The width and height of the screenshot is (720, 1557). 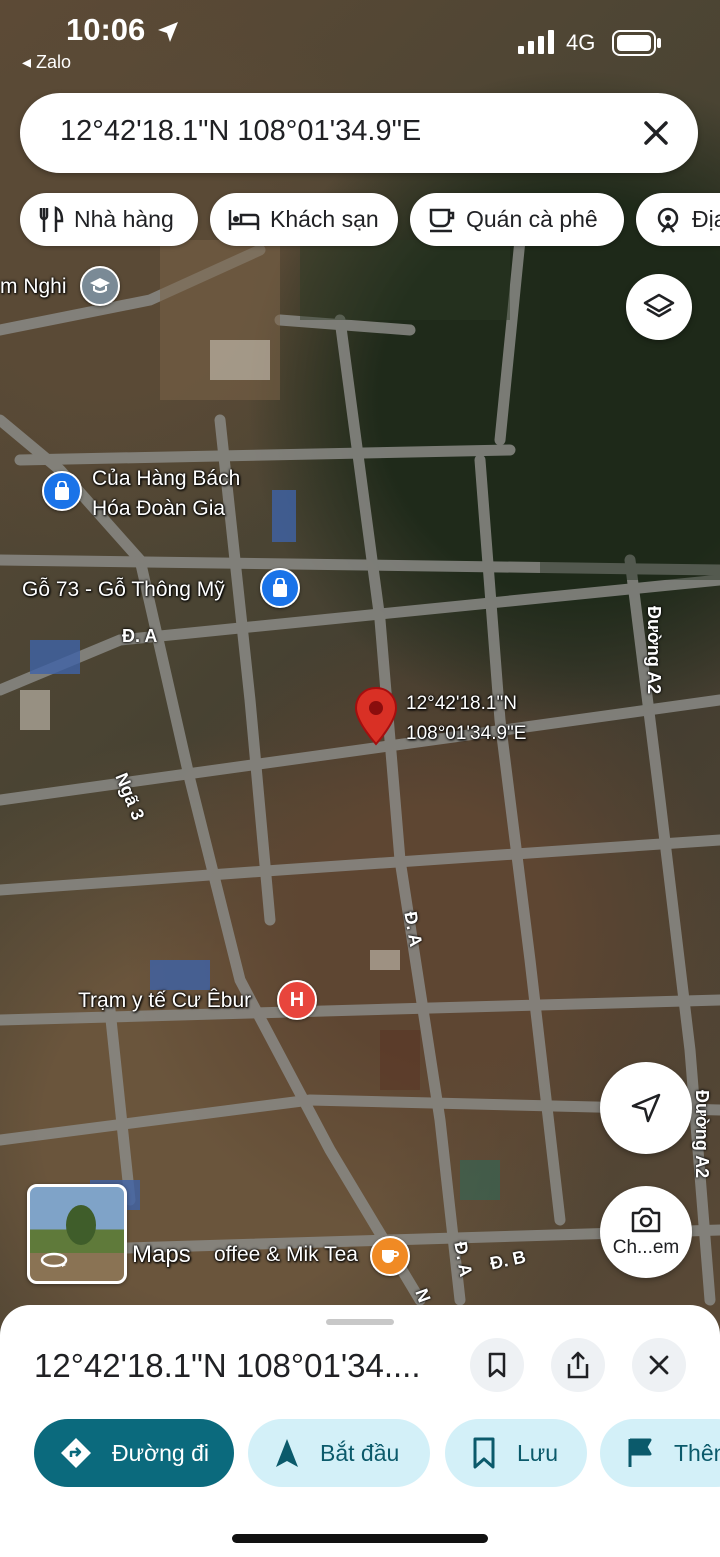 I want to click on sheet-grabber, so click(x=360, y=1322).